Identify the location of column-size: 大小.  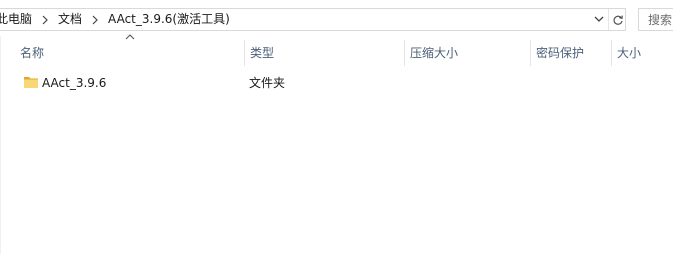
(642, 53).